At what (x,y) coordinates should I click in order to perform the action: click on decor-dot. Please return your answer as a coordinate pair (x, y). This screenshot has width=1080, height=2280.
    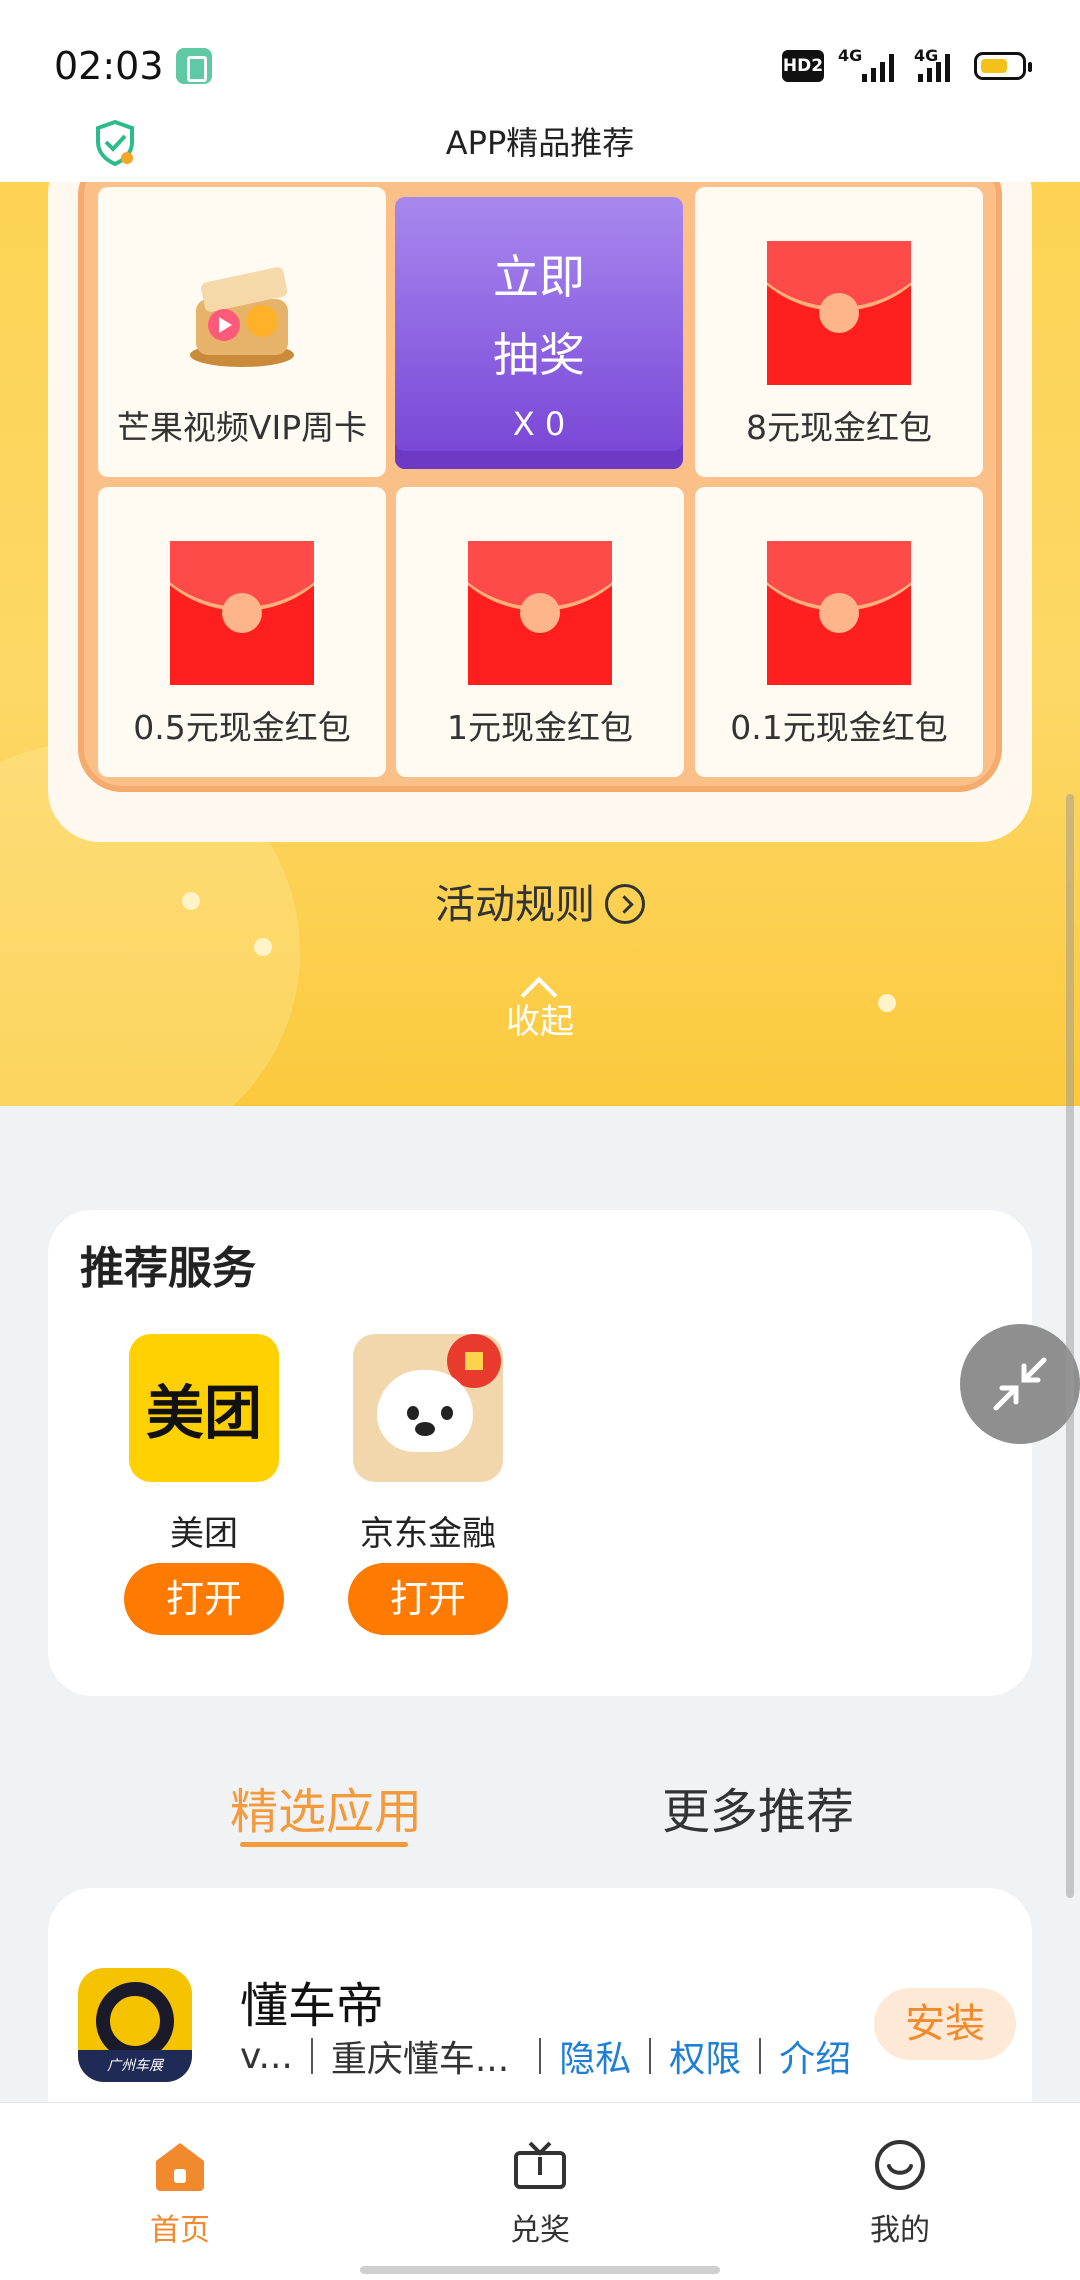
    Looking at the image, I should click on (263, 947).